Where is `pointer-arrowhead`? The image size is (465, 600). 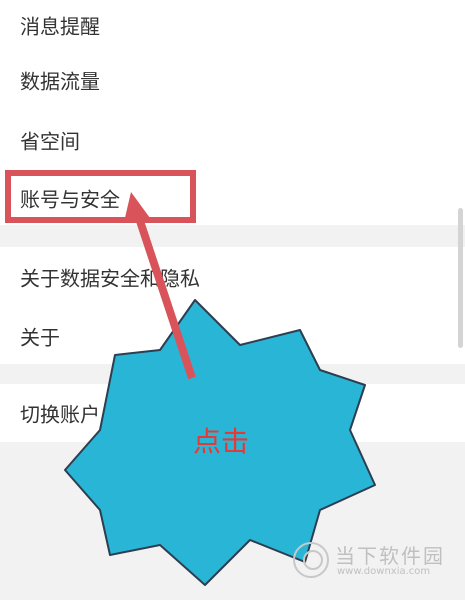
pointer-arrowhead is located at coordinates (137, 207).